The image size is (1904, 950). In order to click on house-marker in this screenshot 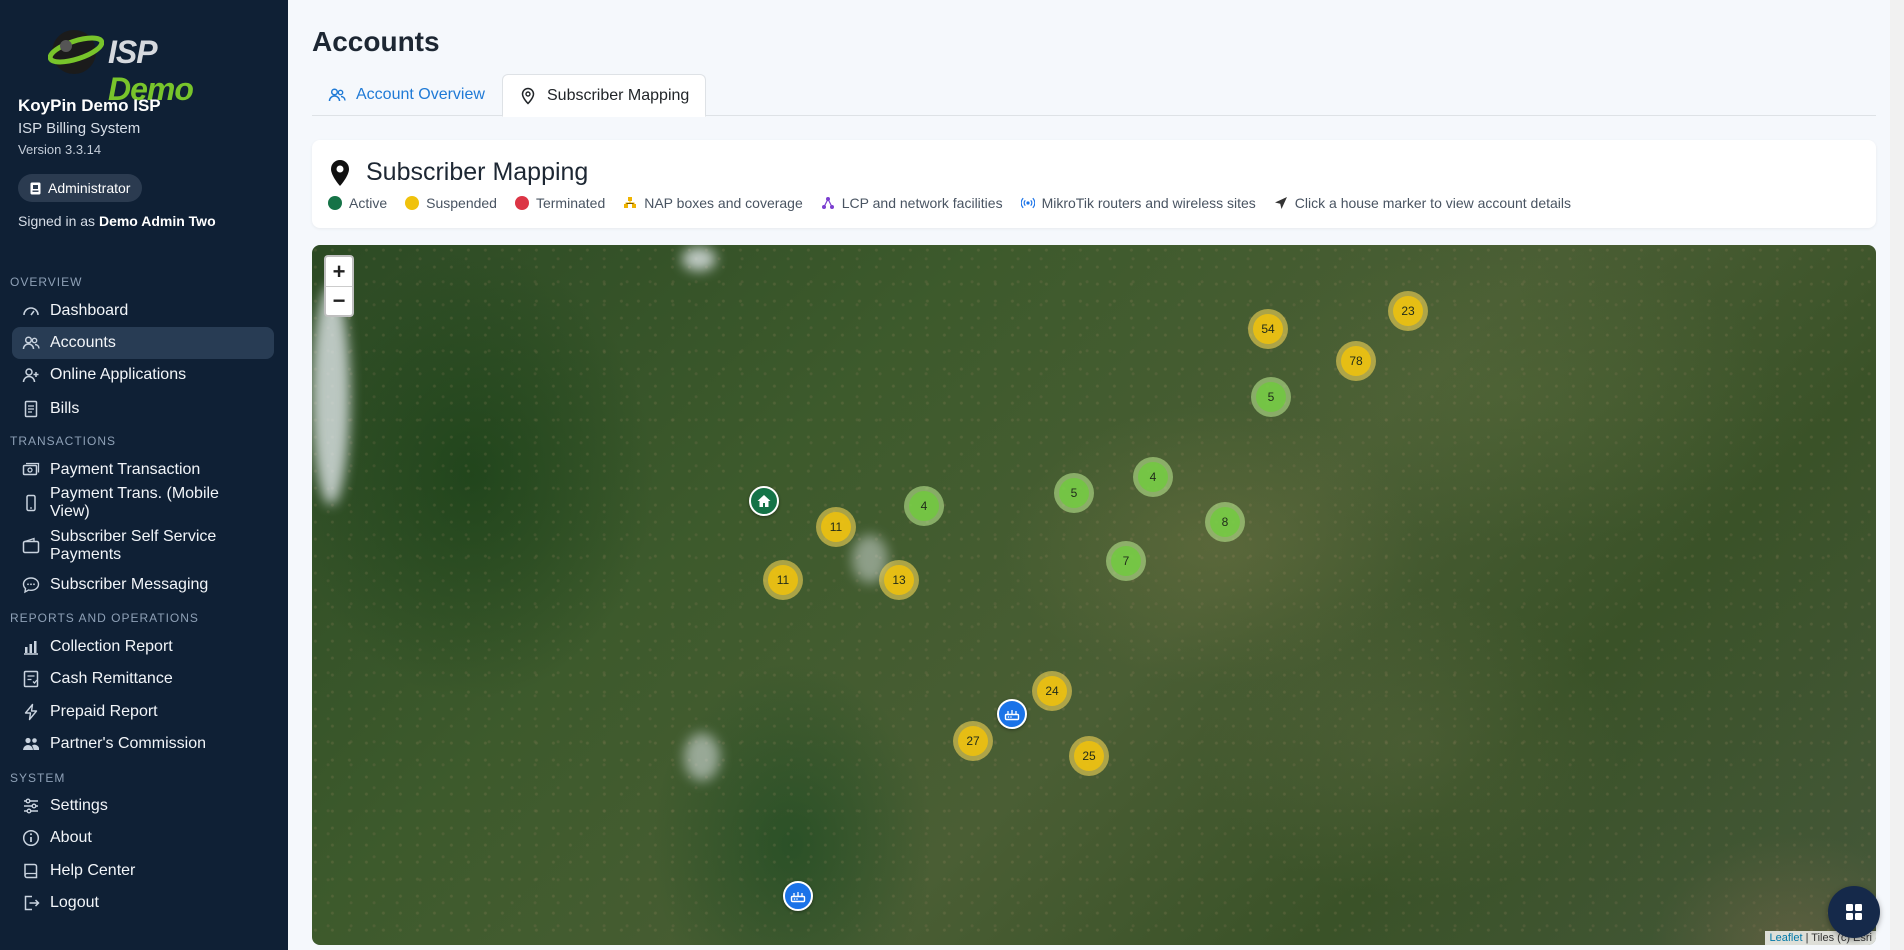, I will do `click(764, 501)`.